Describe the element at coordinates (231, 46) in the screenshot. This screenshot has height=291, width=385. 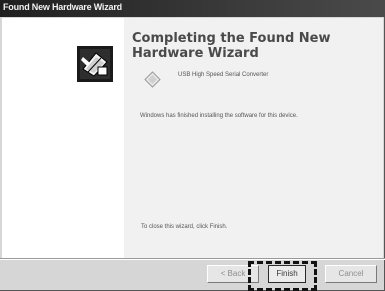
I see `wizard-heading: Completing the Found New Hardware Wizard` at that location.